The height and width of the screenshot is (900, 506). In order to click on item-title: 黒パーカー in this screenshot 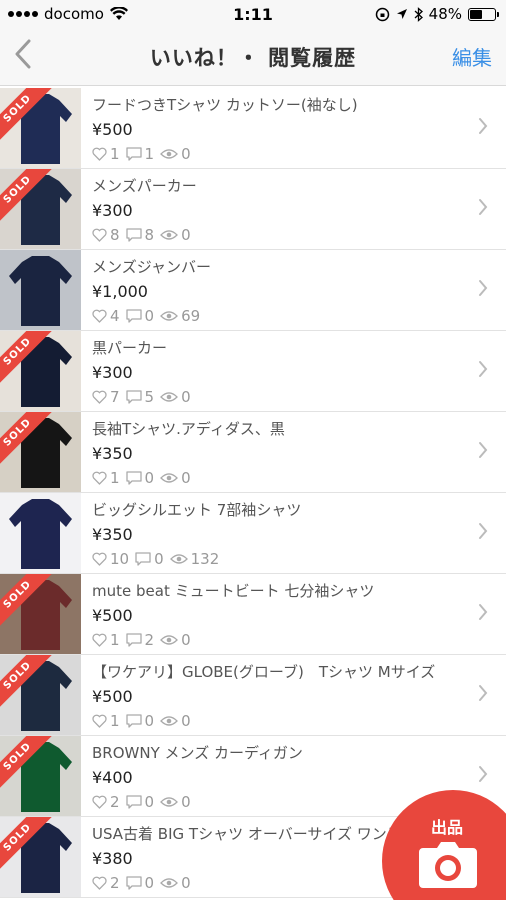, I will do `click(130, 348)`.